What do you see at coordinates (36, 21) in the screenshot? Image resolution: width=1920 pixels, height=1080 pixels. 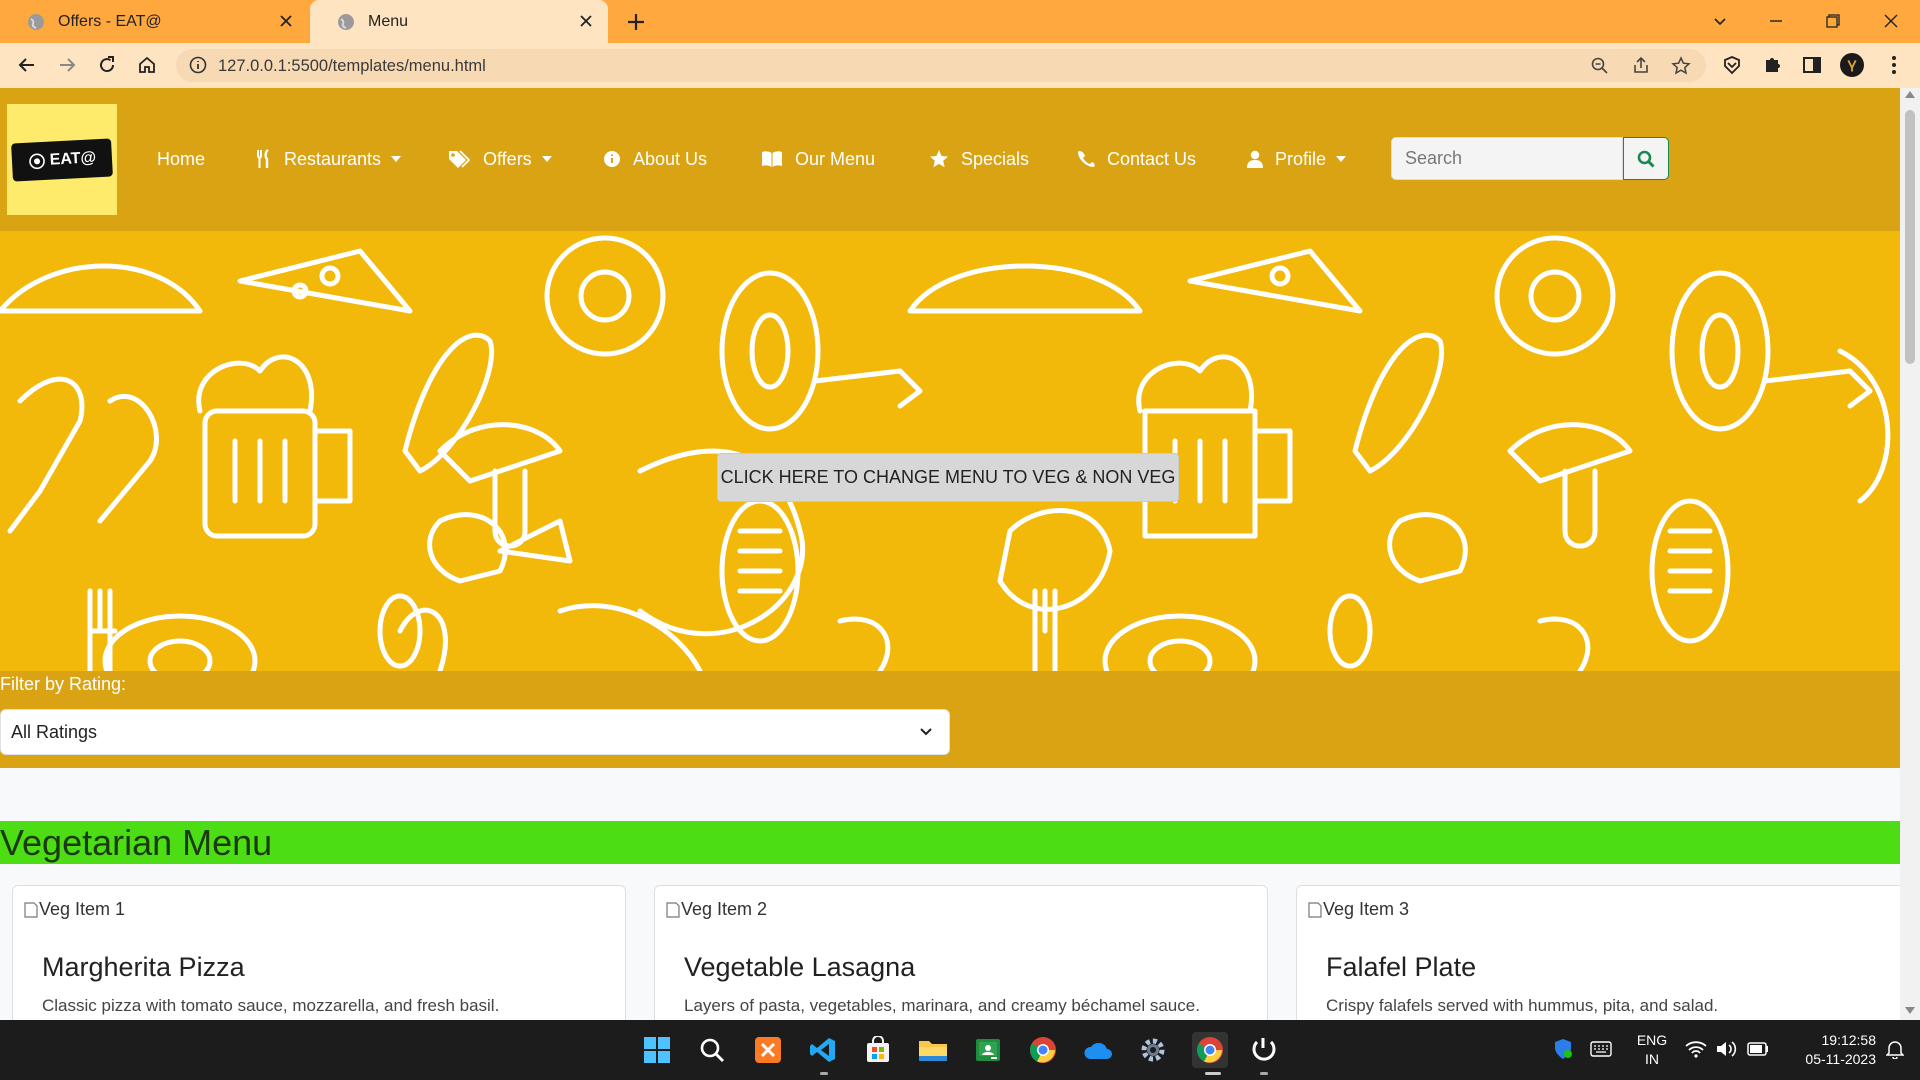 I see `globe-icon` at bounding box center [36, 21].